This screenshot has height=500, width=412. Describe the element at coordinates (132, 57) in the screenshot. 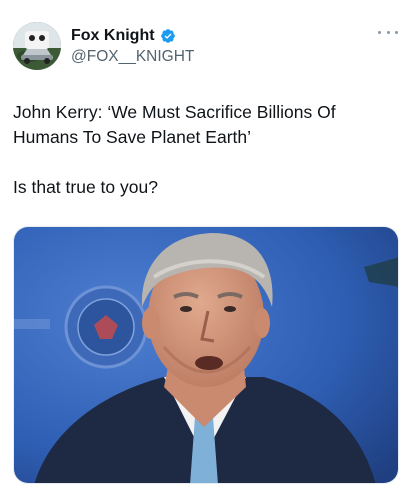

I see `author-handle: @FOX__KNIGHT` at that location.